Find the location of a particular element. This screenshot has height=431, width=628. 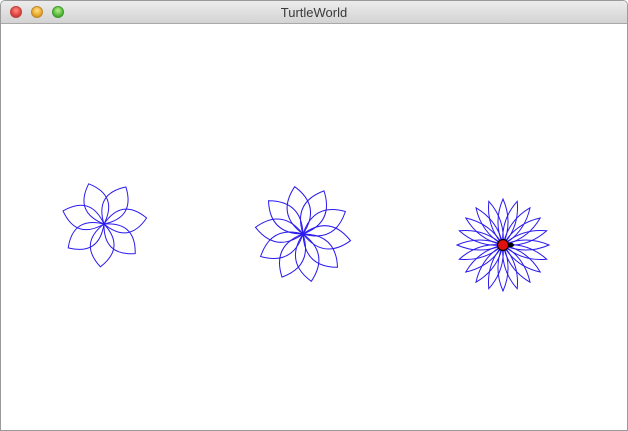

turtle-icon is located at coordinates (505, 245).